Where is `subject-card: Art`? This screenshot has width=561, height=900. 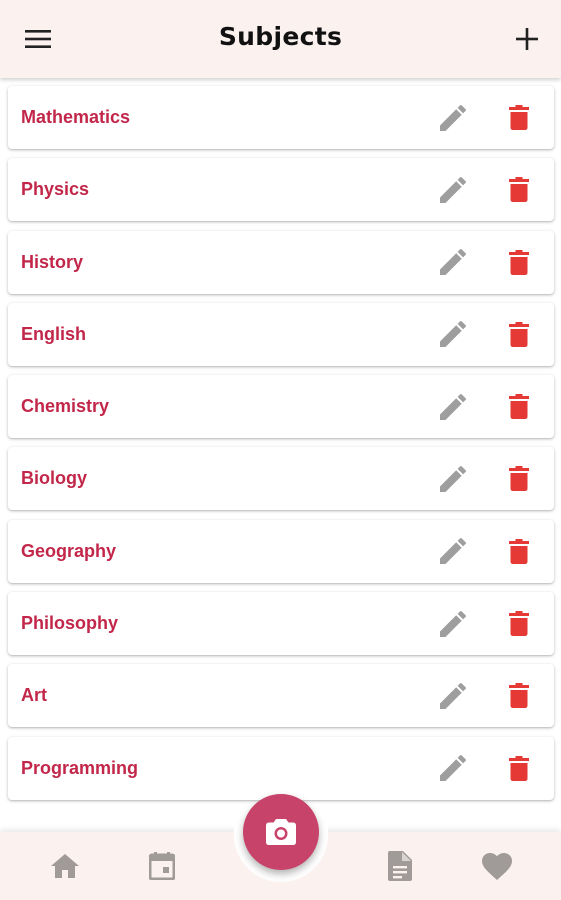 subject-card: Art is located at coordinates (281, 696).